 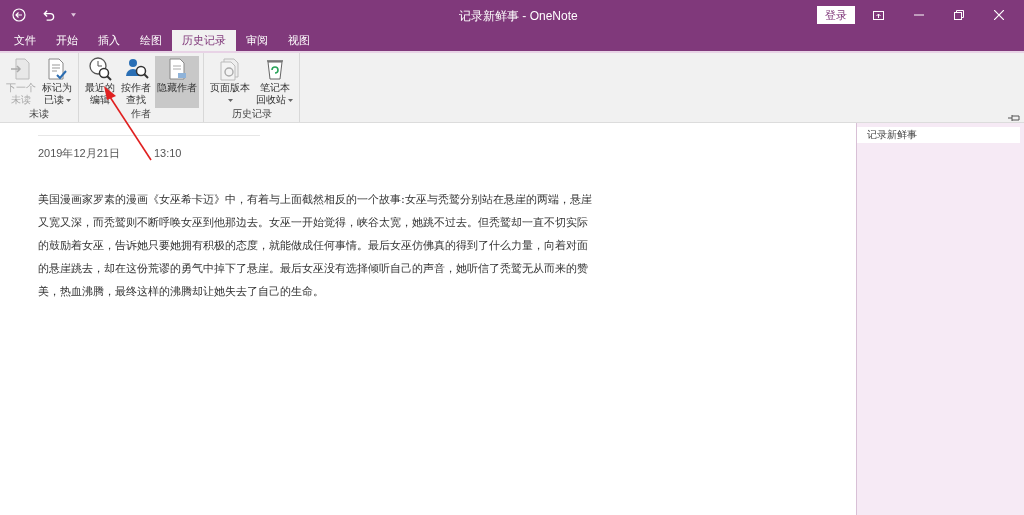 I want to click on ribbon-tab: 审阅, so click(x=257, y=40).